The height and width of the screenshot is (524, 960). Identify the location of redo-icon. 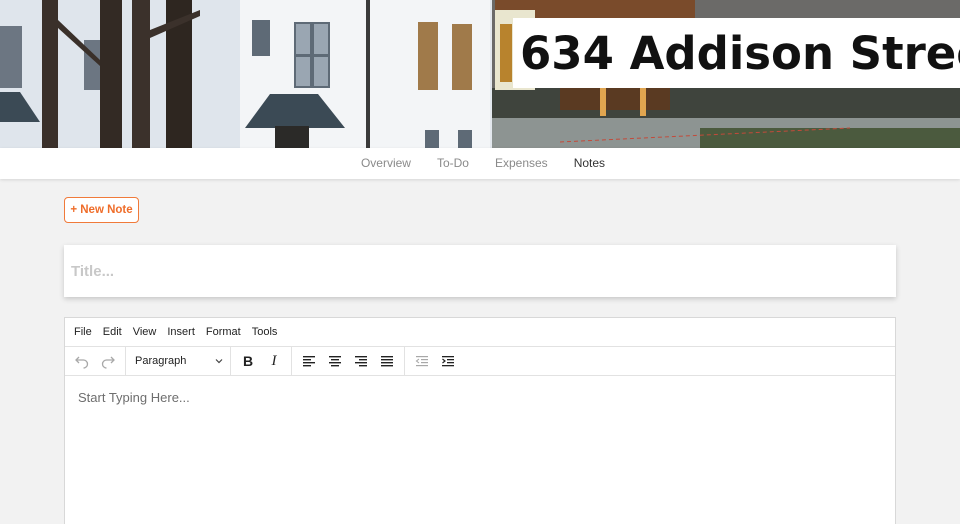
(108, 362).